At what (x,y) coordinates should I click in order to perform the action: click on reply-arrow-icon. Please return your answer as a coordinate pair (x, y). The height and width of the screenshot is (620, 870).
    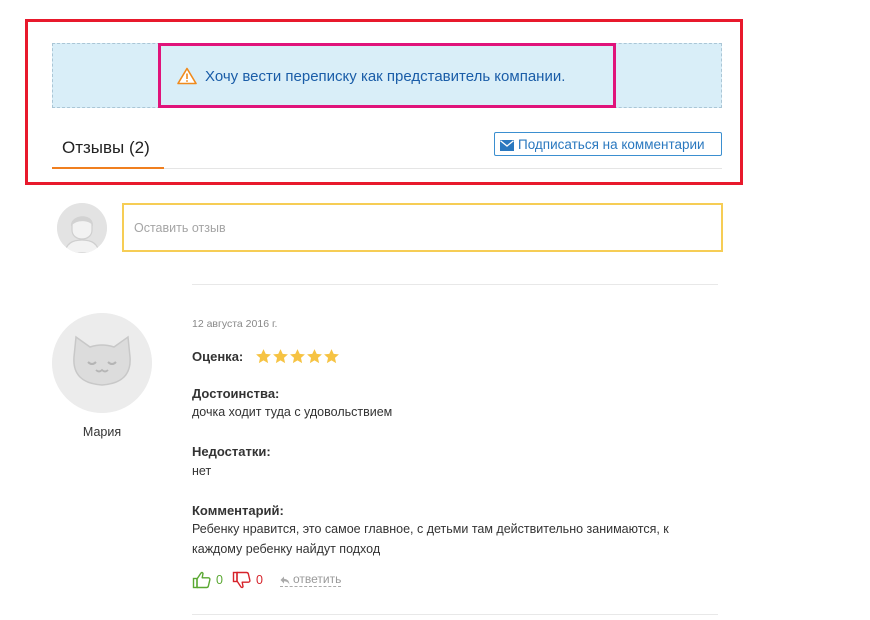
    Looking at the image, I should click on (285, 580).